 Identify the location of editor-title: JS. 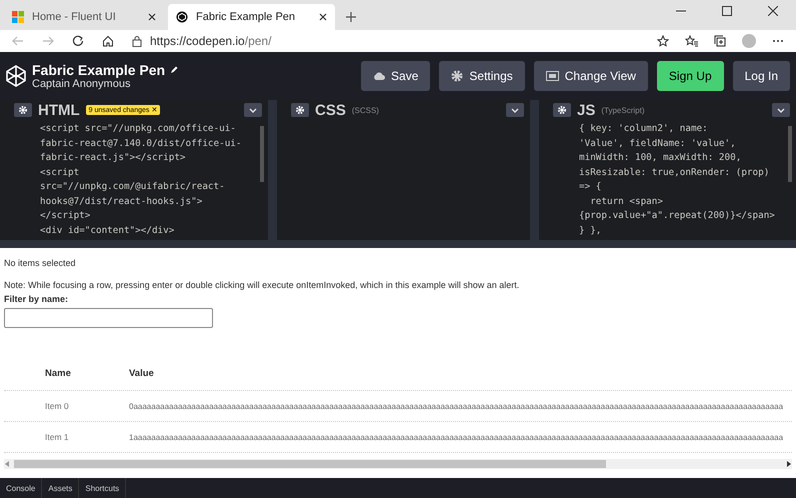
(586, 110).